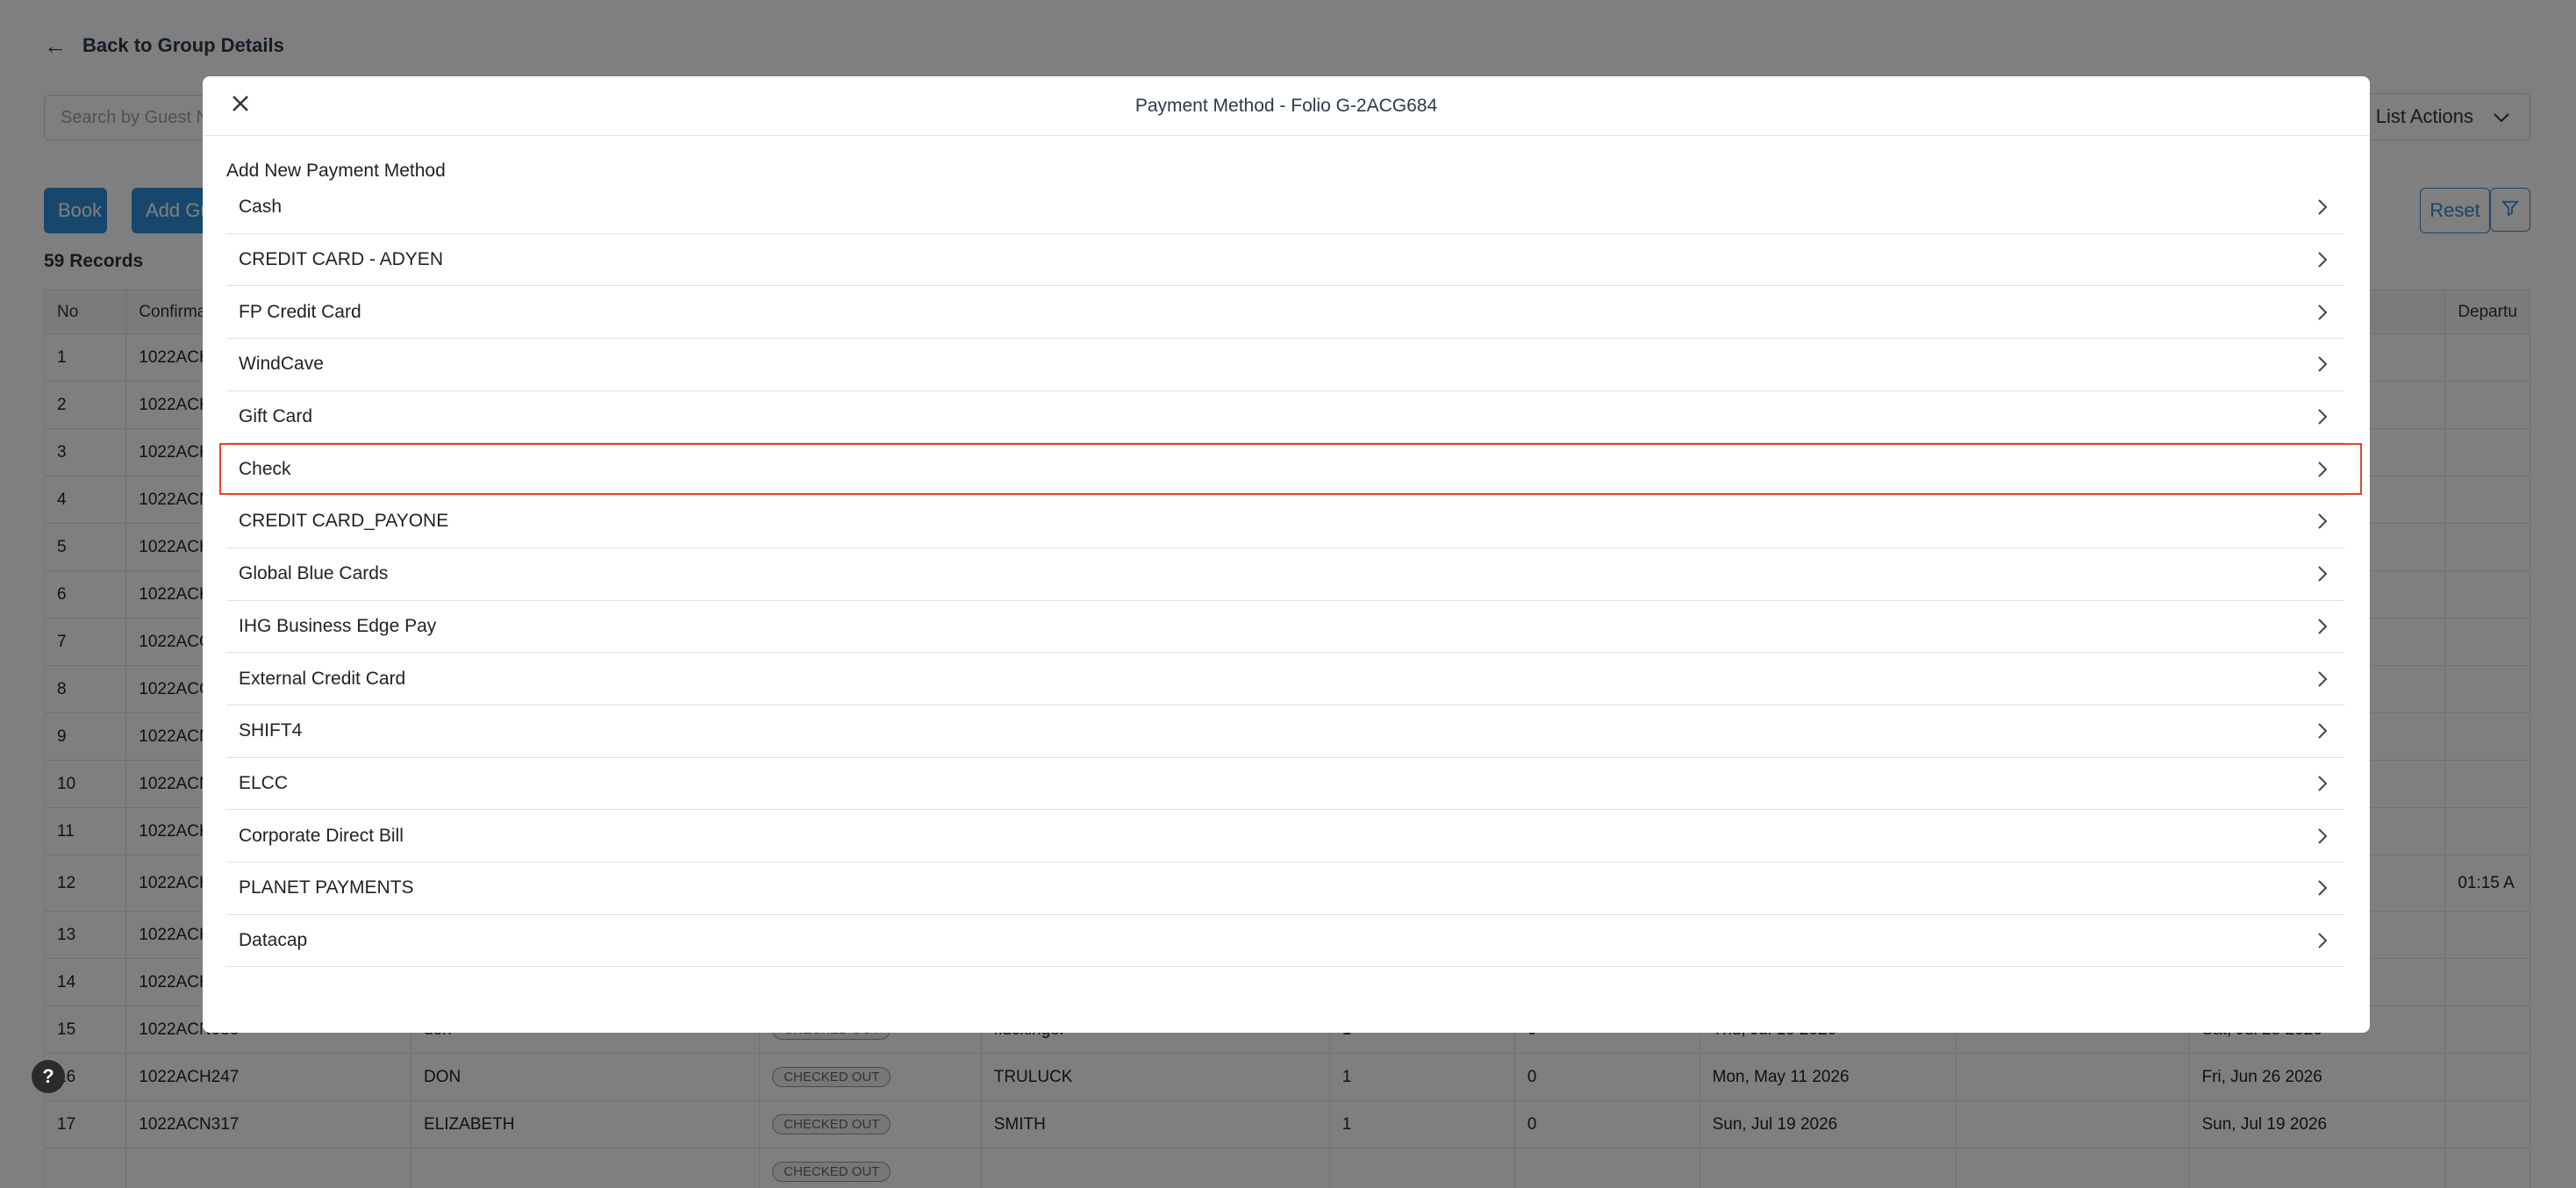  What do you see at coordinates (326, 887) in the screenshot?
I see `payment-method-label: PLANET PAYMENTS` at bounding box center [326, 887].